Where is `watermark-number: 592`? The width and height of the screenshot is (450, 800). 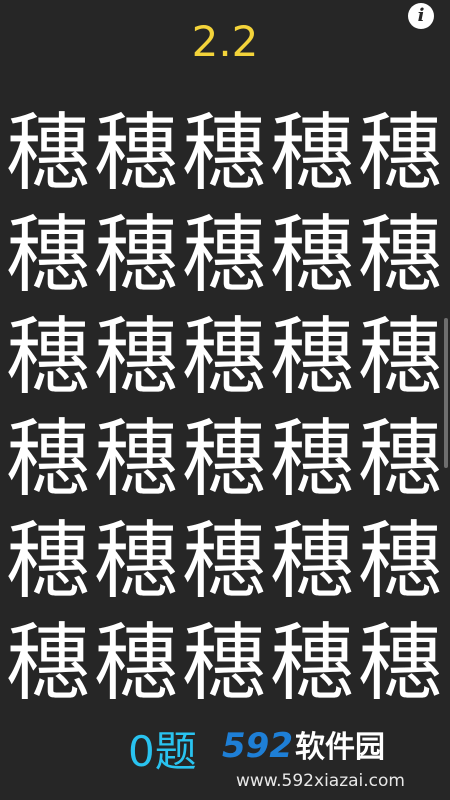 watermark-number: 592 is located at coordinates (257, 746).